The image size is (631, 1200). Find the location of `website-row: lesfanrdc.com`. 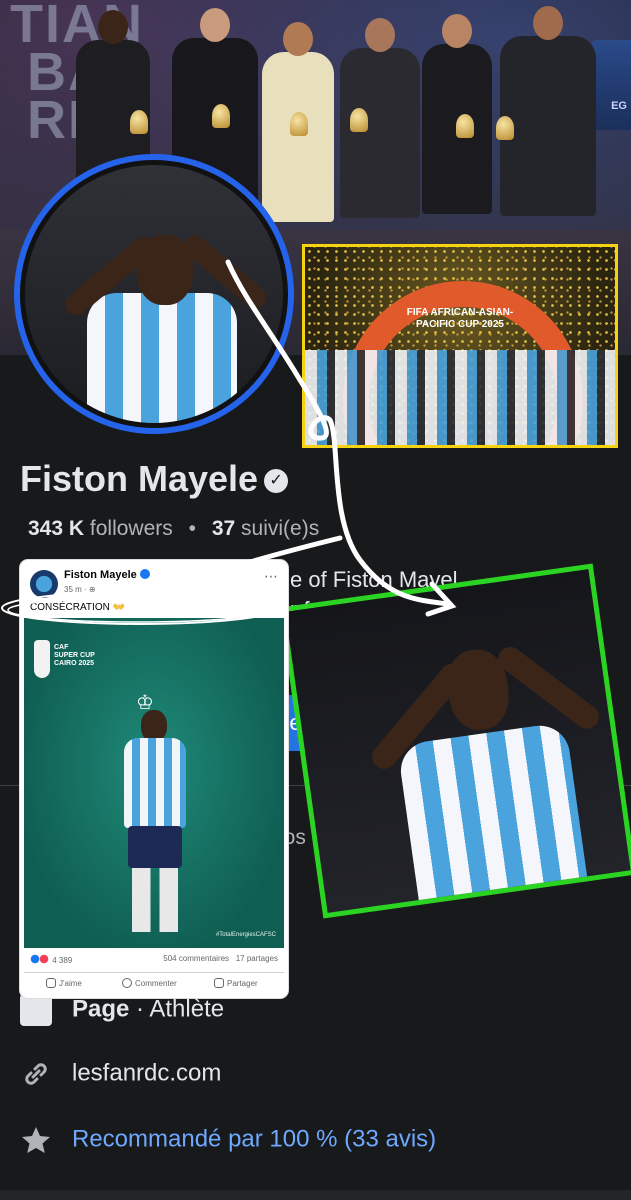

website-row: lesfanrdc.com is located at coordinates (120, 1074).